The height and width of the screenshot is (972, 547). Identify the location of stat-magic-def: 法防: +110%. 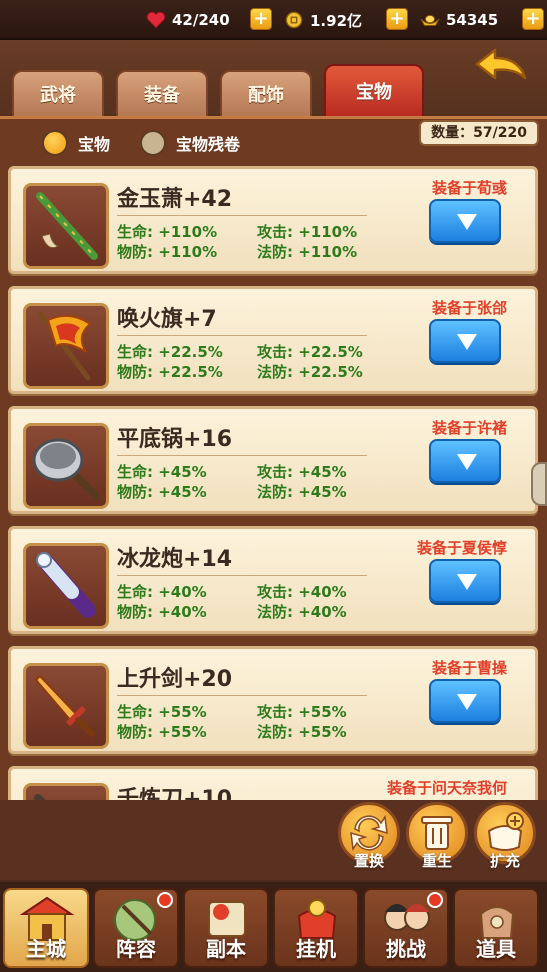
(307, 252).